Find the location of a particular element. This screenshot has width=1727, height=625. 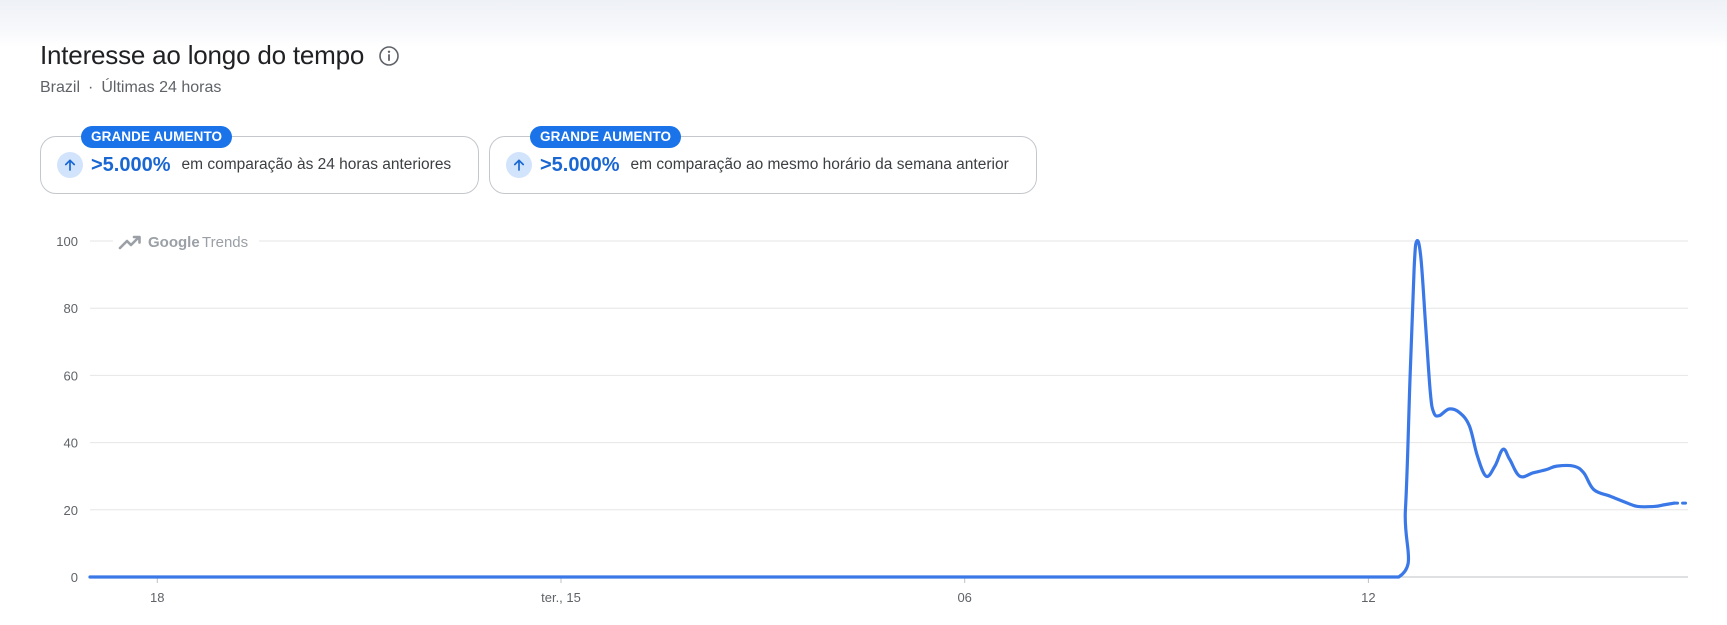

chart-title: Interesse ao longo do tempo is located at coordinates (202, 55).